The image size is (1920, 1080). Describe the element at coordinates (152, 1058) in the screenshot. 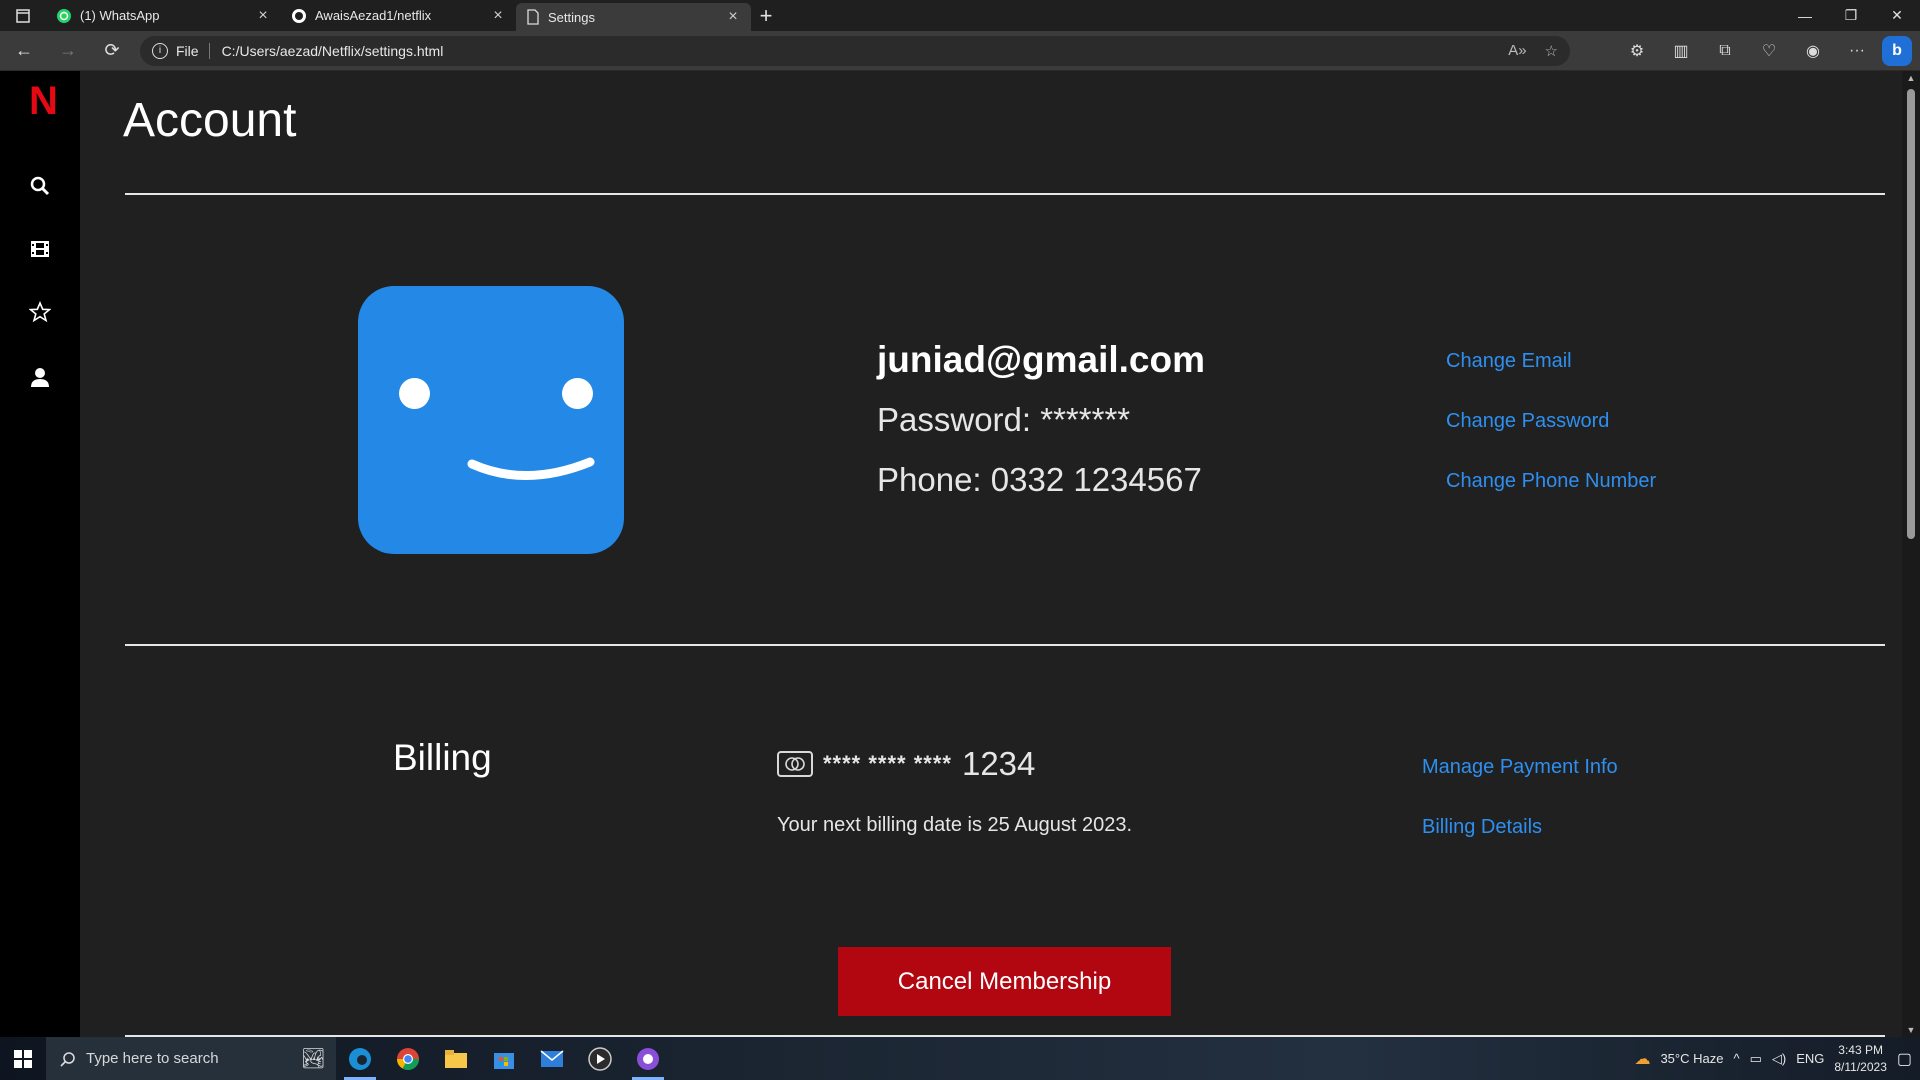

I see `search-placeholder: Type here to search` at that location.